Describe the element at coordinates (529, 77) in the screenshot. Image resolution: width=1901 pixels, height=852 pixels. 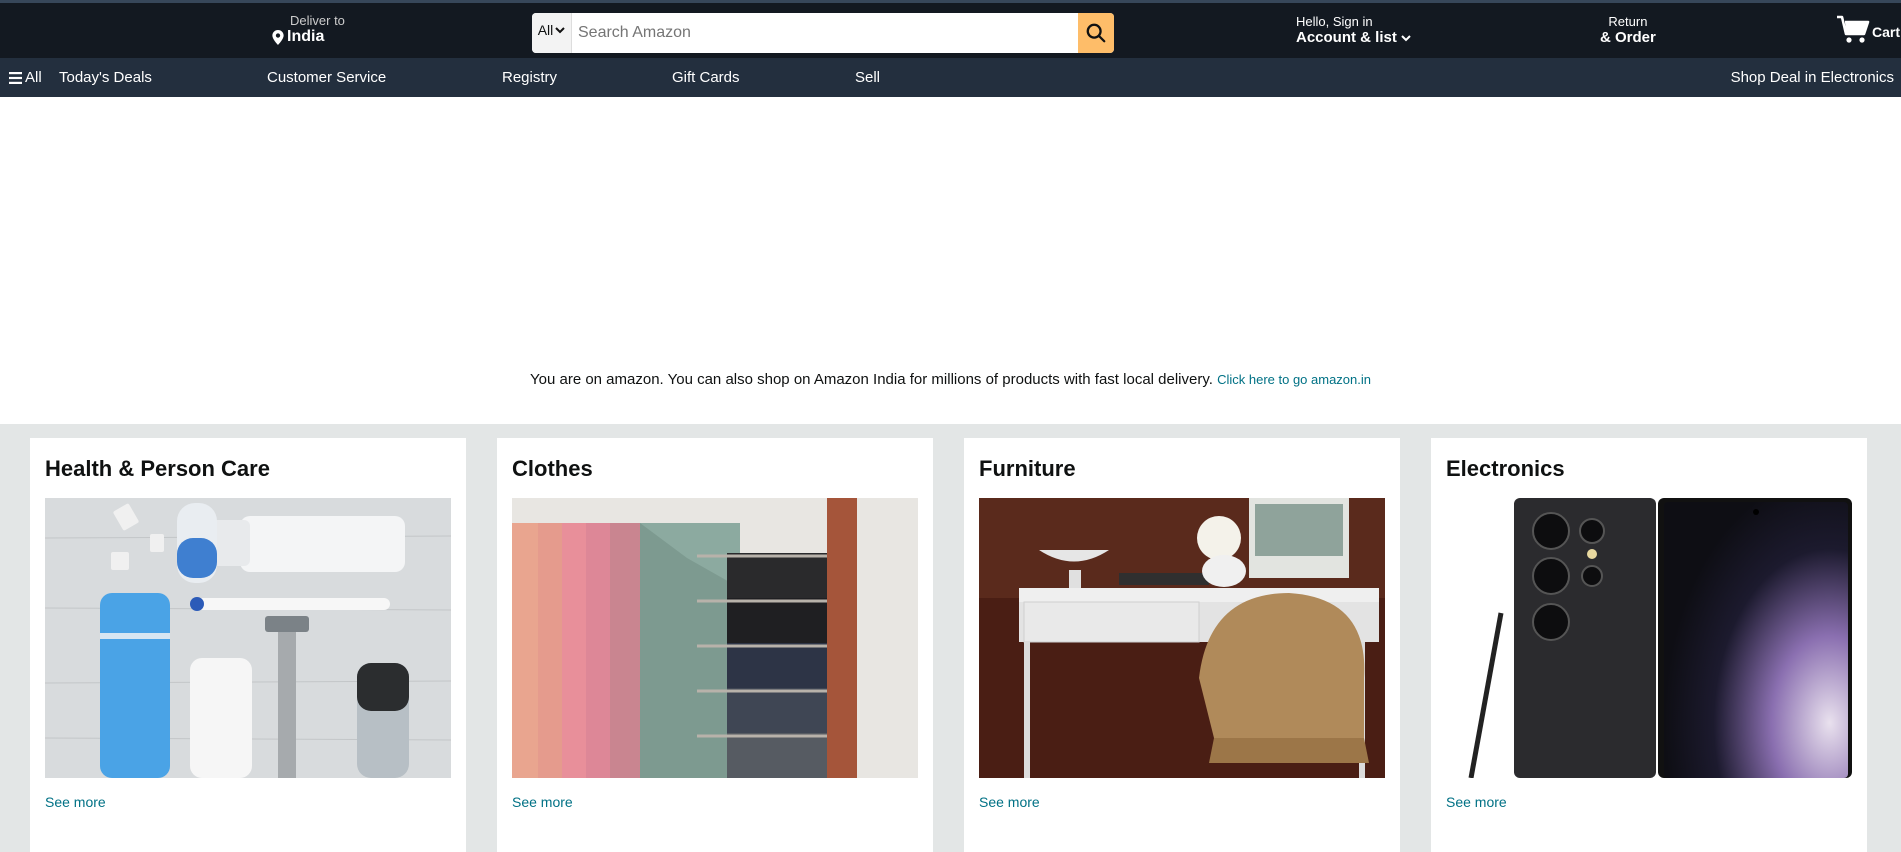
I see `nav-registry: Registry` at that location.